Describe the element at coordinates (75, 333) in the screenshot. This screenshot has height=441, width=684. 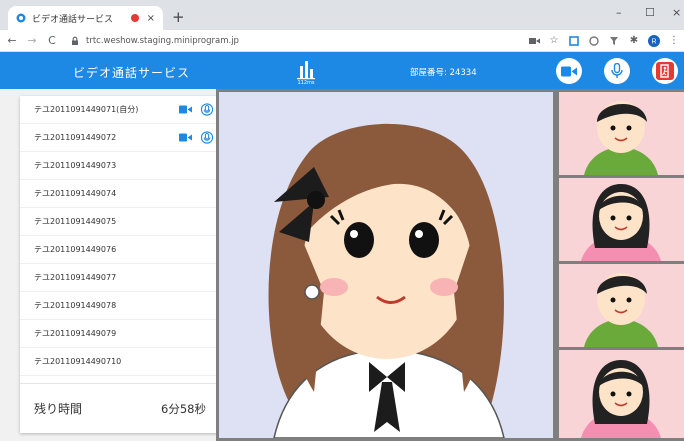
I see `participant-name: テユ2011091449079` at that location.